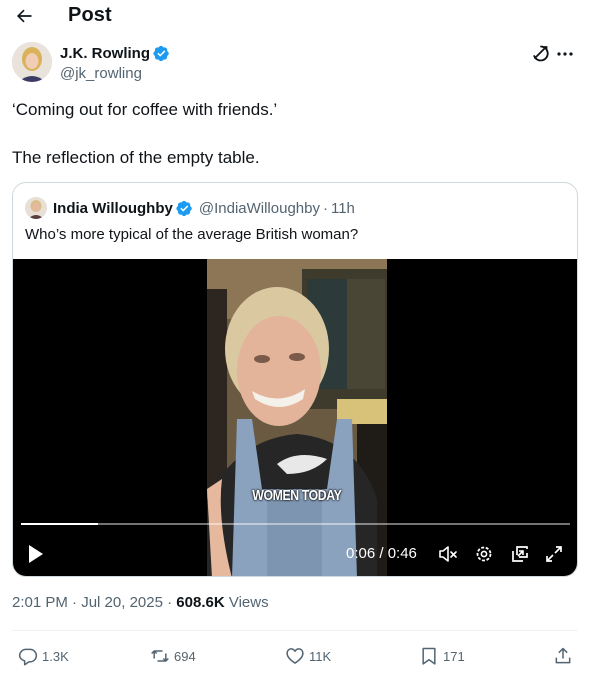  Describe the element at coordinates (36, 208) in the screenshot. I see `quoted-avatar` at that location.